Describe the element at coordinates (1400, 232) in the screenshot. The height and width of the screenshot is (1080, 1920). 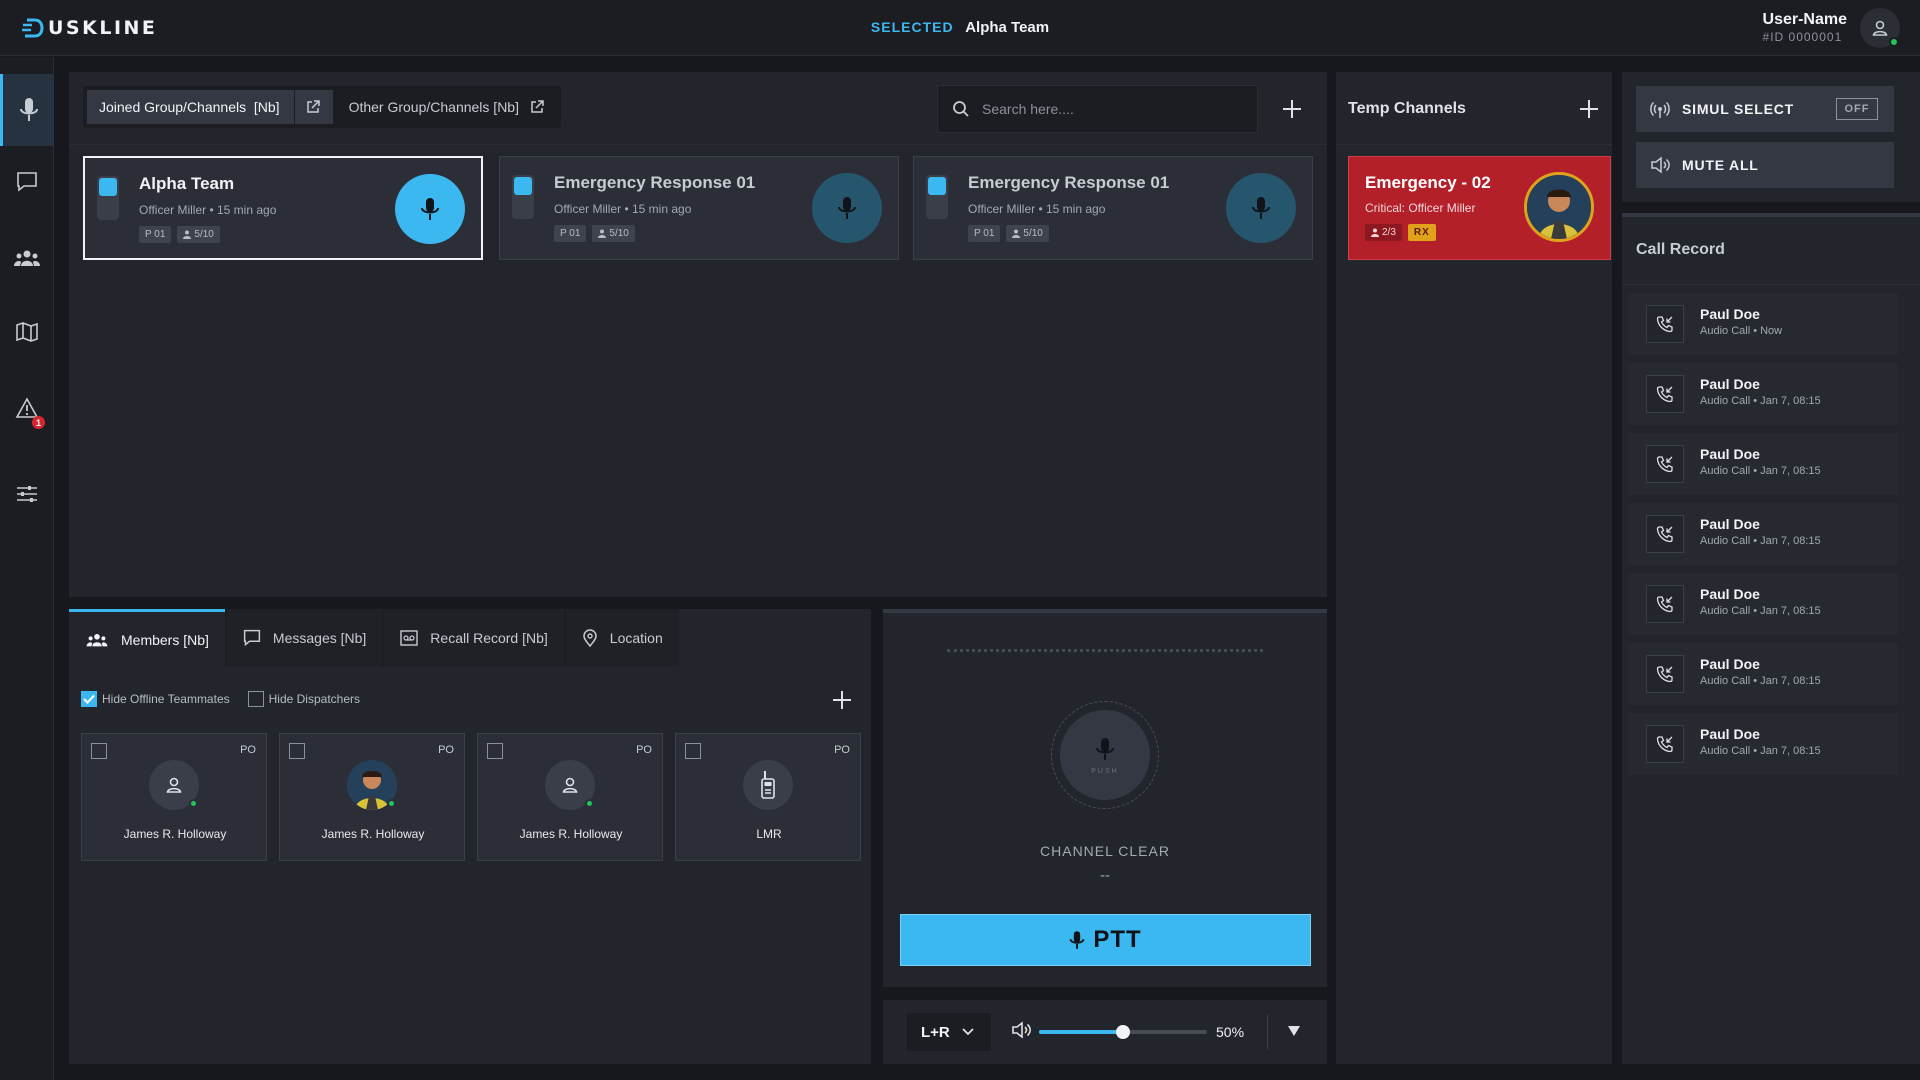
I see `temp-channel-chips: 2/3 RX` at that location.